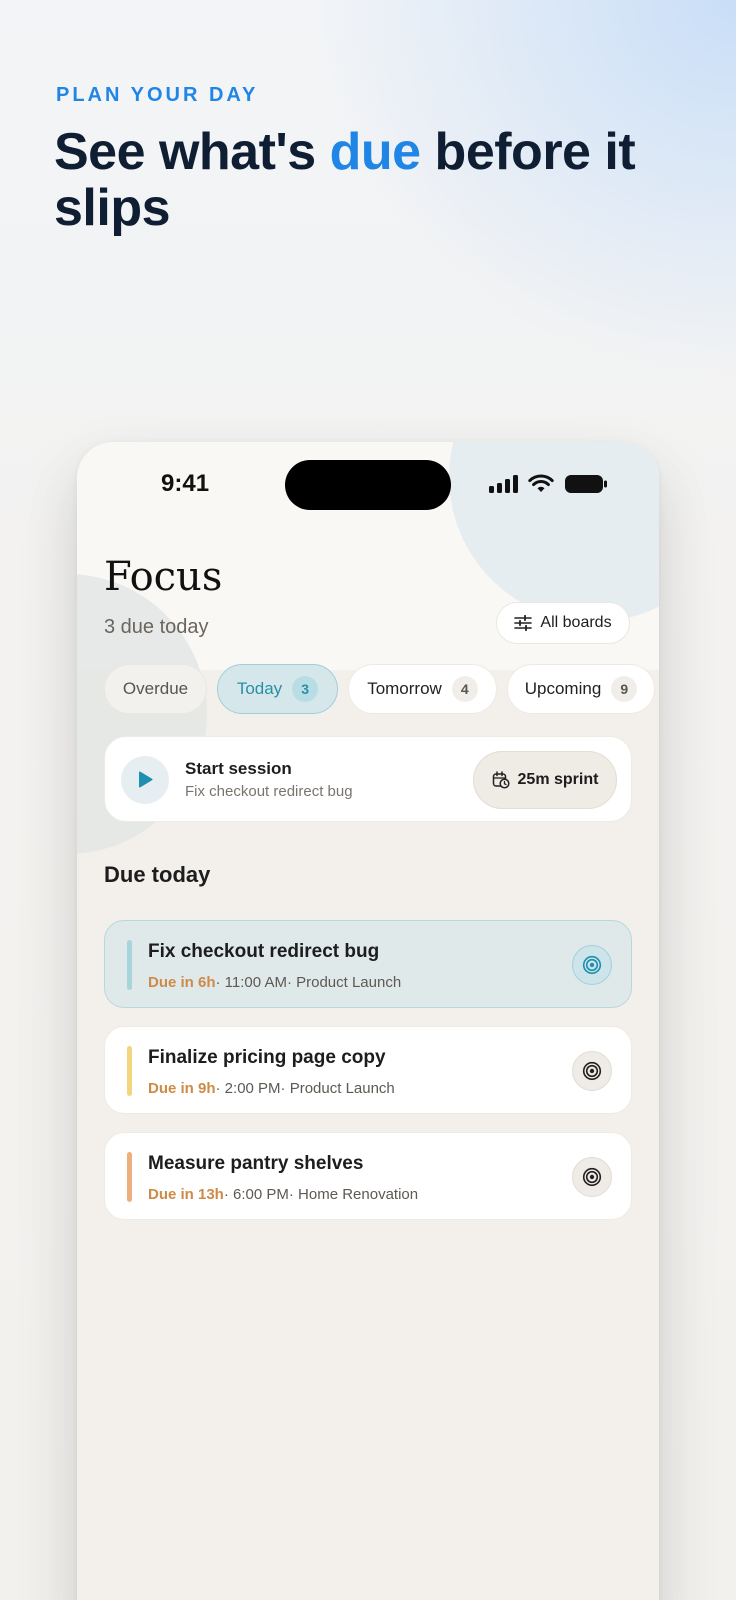  Describe the element at coordinates (269, 791) in the screenshot. I see `session-task: Fix checkout redirect bug` at that location.